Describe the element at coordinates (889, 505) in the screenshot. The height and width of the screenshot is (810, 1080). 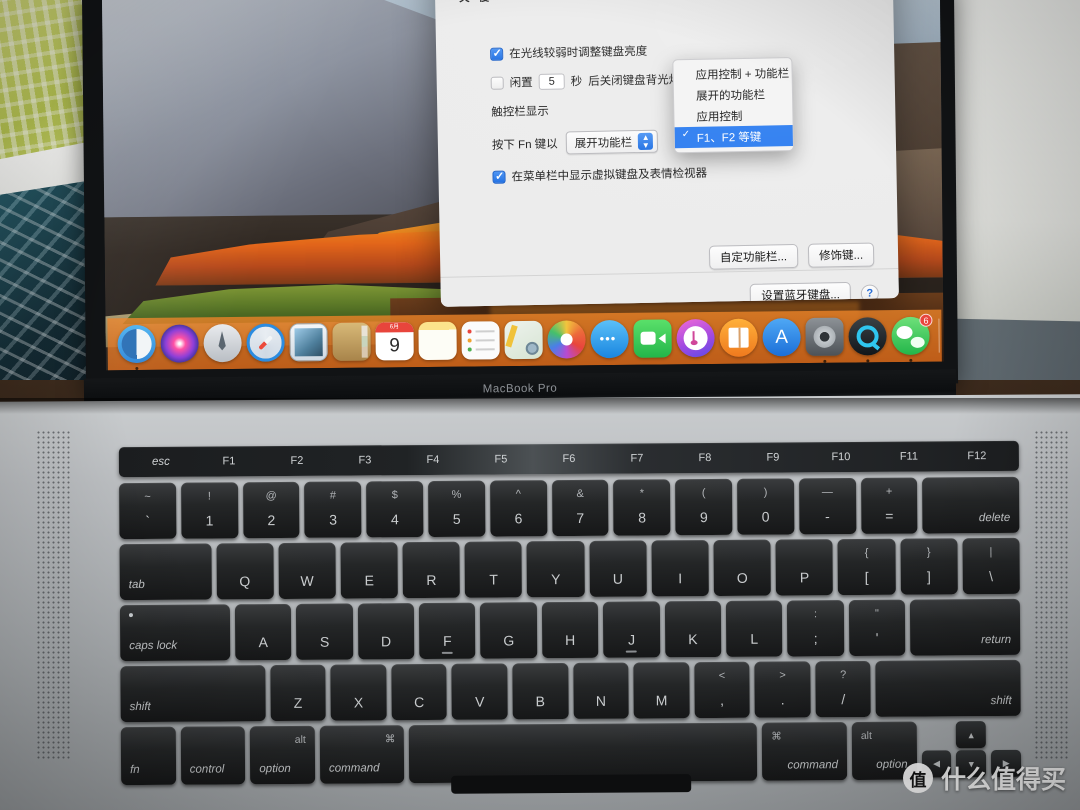
I see `key-equals: + =` at that location.